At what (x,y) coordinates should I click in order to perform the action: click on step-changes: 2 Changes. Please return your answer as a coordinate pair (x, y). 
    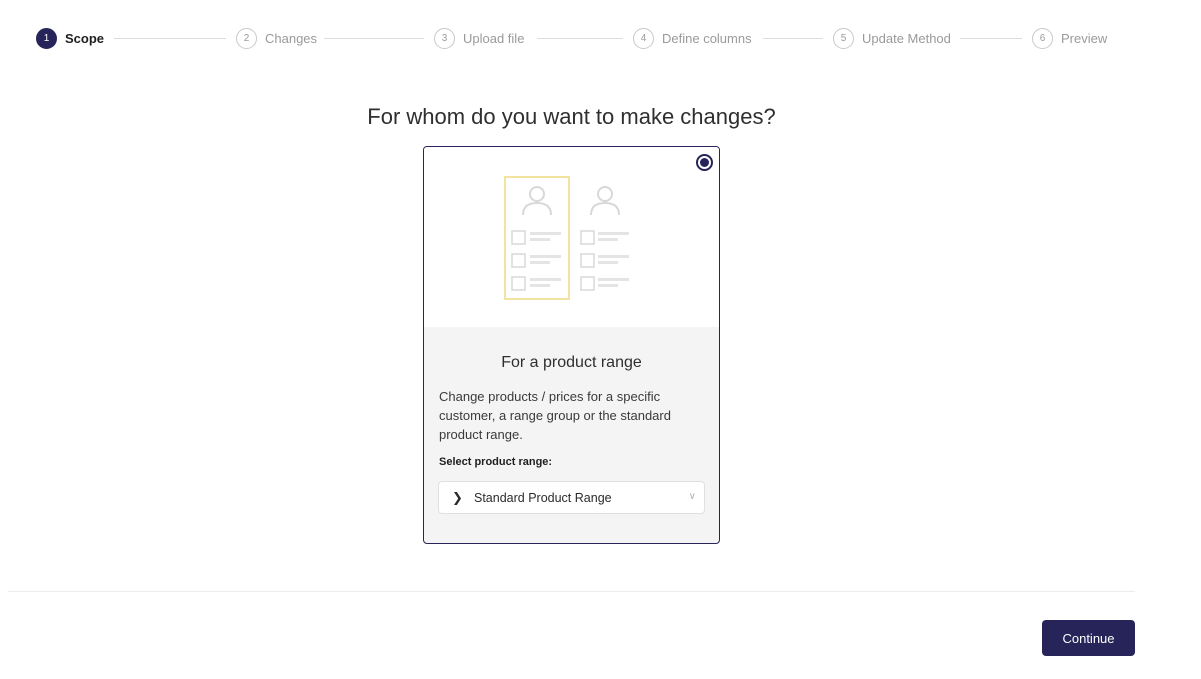
    Looking at the image, I should click on (276, 38).